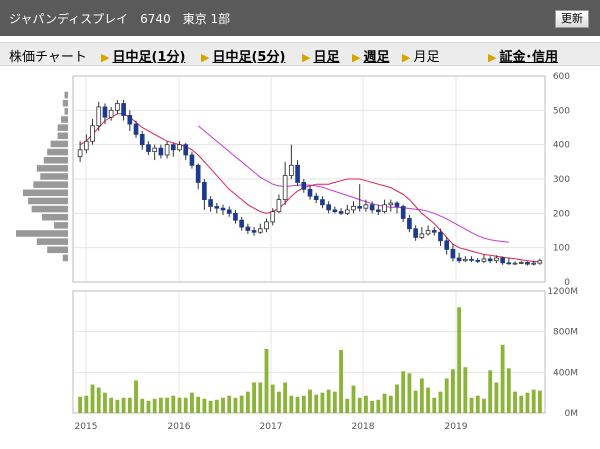 This screenshot has height=449, width=600. I want to click on price-tick-label: 500, so click(561, 111).